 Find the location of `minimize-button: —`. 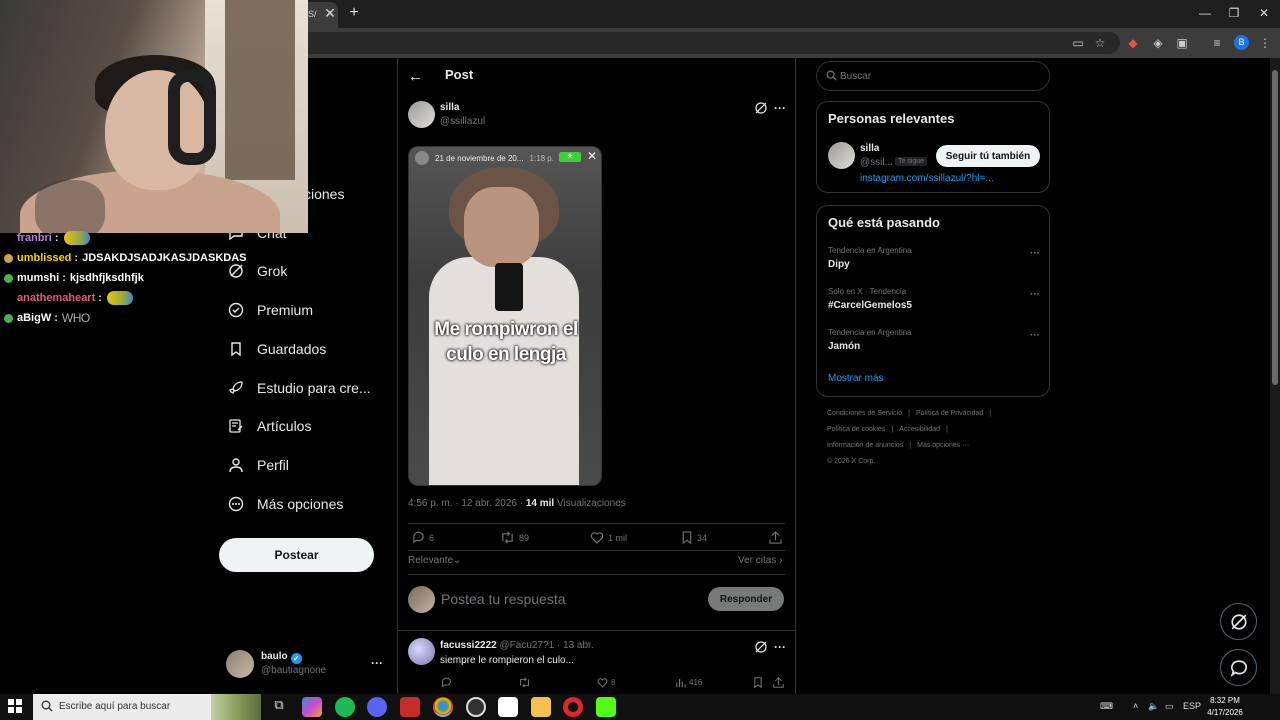

minimize-button: — is located at coordinates (1205, 13).